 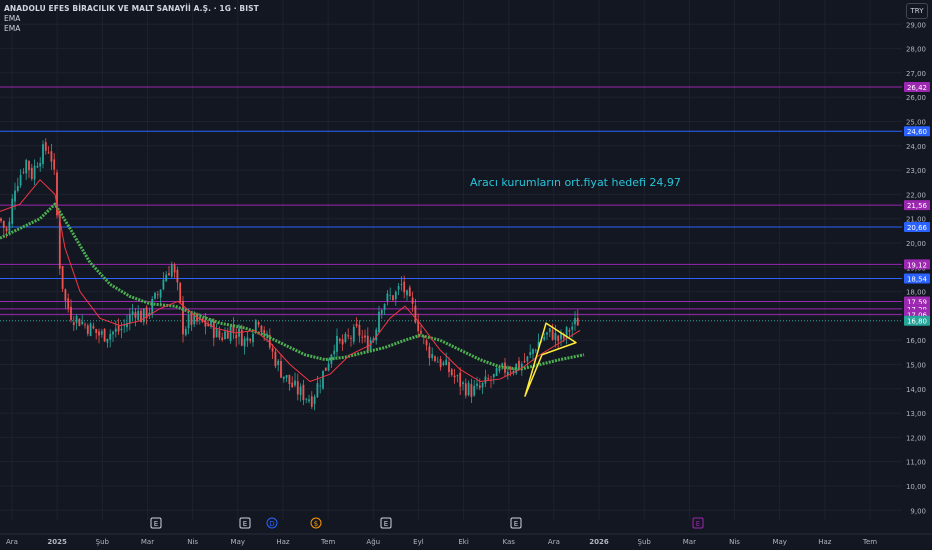 What do you see at coordinates (131, 19) in the screenshot?
I see `ema-indicator-1: EMA` at bounding box center [131, 19].